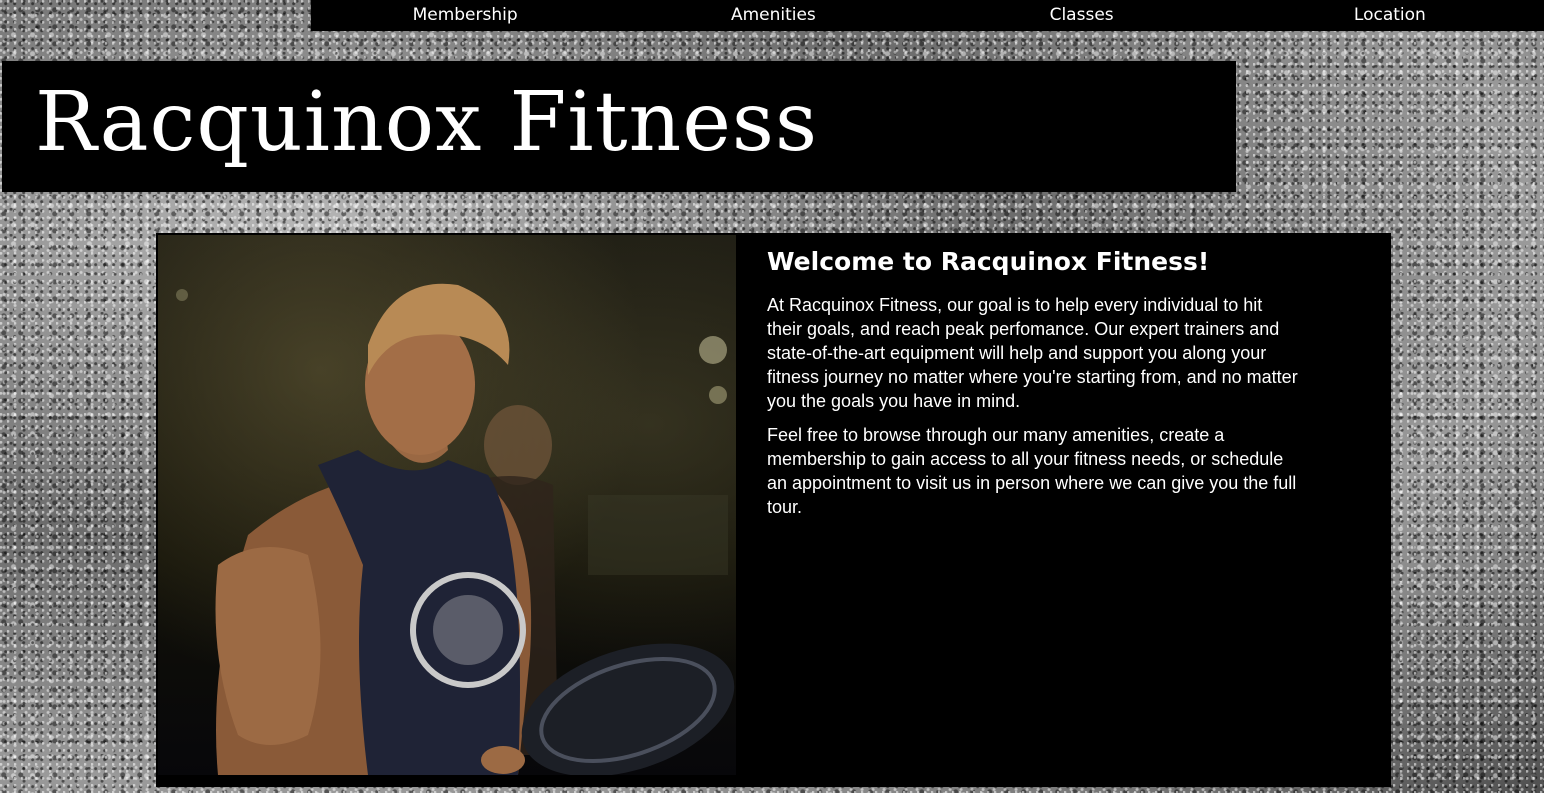  I want to click on site-title: Racquinox Fitness, so click(427, 122).